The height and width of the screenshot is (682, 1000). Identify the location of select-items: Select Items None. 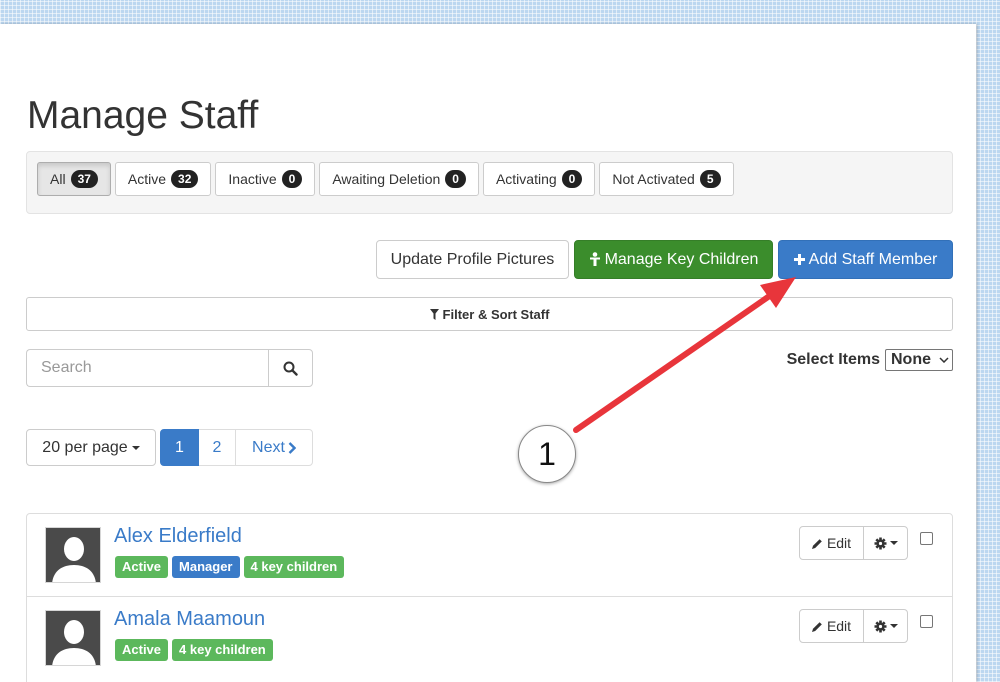
(870, 360).